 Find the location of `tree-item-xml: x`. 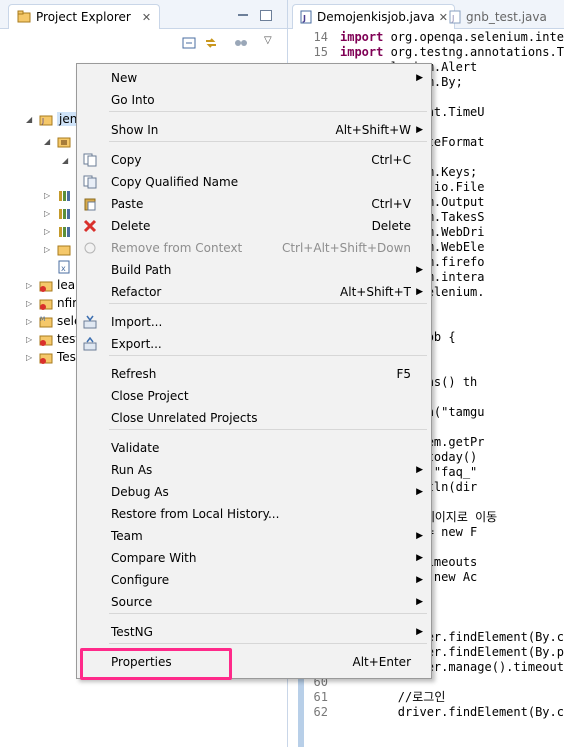

tree-item-xml: x is located at coordinates (64, 267).